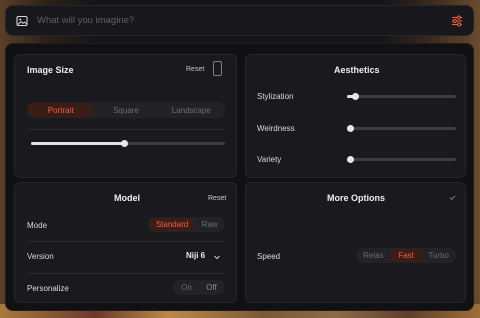  Describe the element at coordinates (48, 288) in the screenshot. I see `personalize-label: Personalize` at that location.